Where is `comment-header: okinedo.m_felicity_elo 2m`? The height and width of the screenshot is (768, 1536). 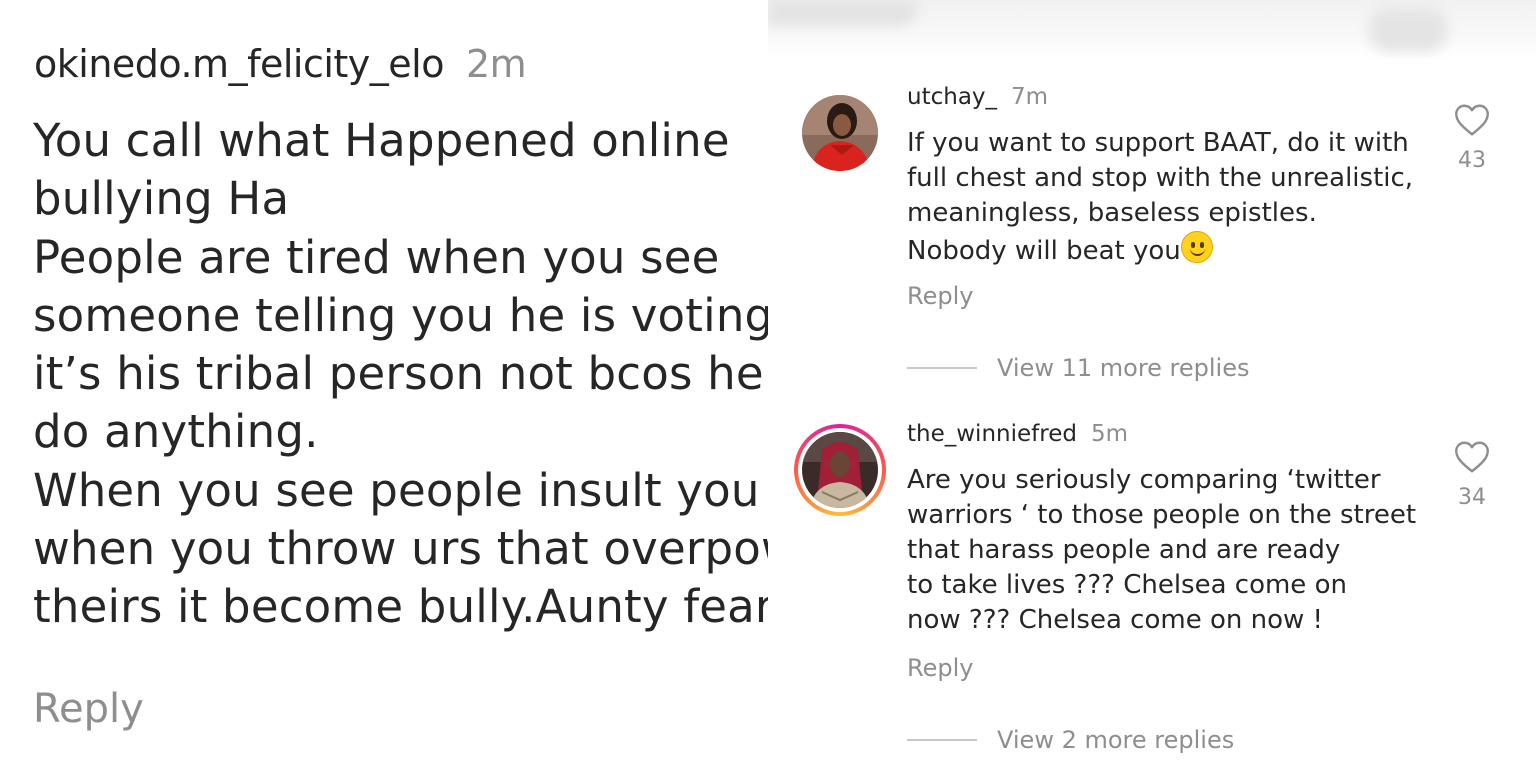
comment-header: okinedo.m_felicity_elo 2m is located at coordinates (280, 64).